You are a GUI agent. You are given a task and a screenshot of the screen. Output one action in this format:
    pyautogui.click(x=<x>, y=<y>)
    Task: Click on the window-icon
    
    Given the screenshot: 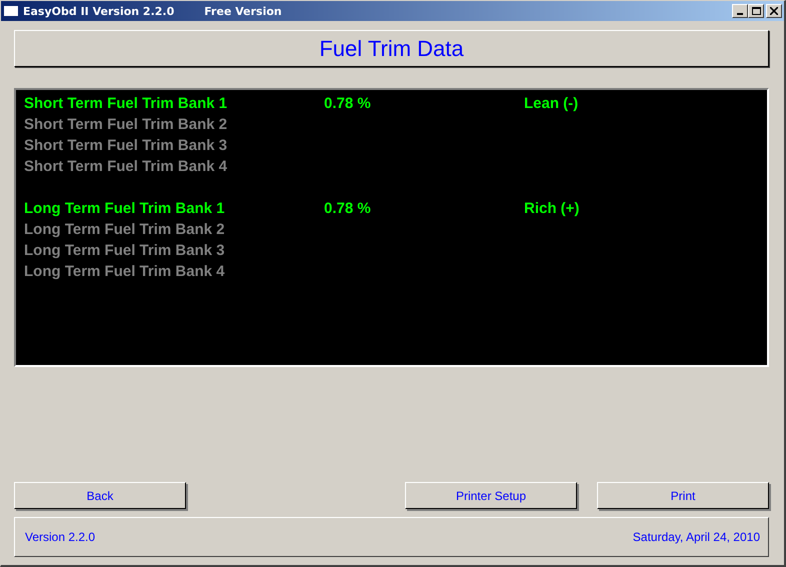 What is the action you would take?
    pyautogui.click(x=11, y=11)
    